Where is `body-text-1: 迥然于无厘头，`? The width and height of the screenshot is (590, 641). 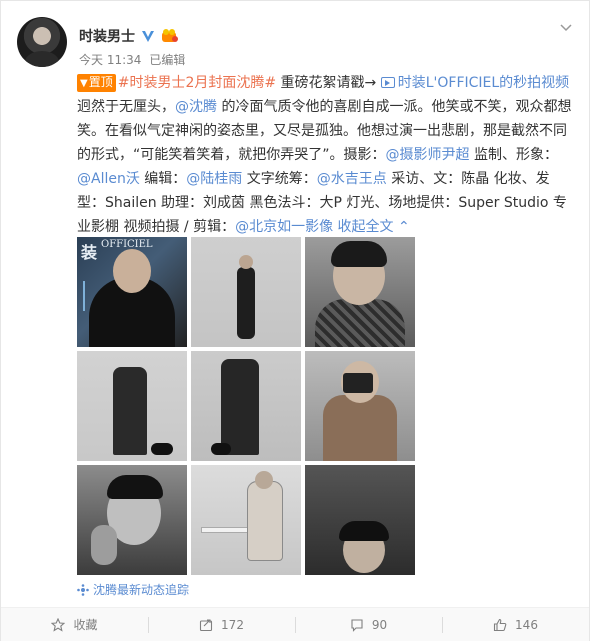
body-text-1: 迥然于无厘头， is located at coordinates (126, 107).